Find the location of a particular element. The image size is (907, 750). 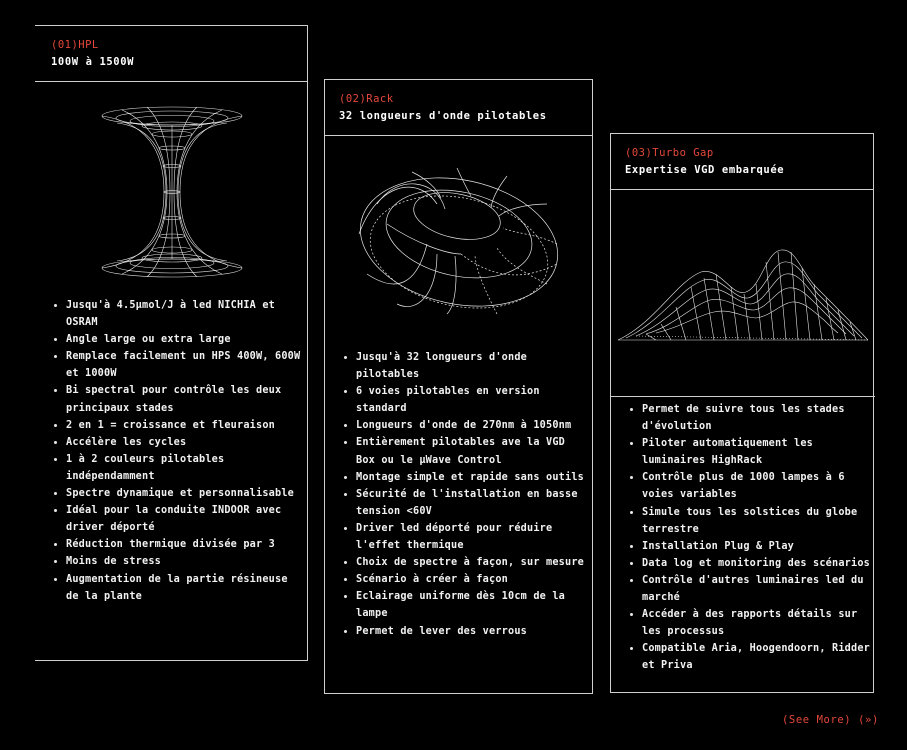

list-item: Spectre dynamique et personnalisable is located at coordinates (177, 493).